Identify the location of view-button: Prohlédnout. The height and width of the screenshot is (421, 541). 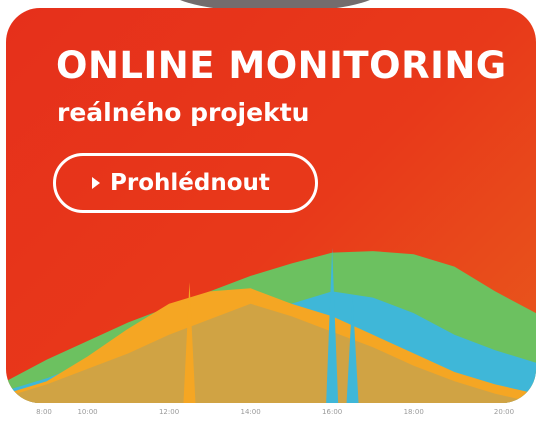
(185, 183).